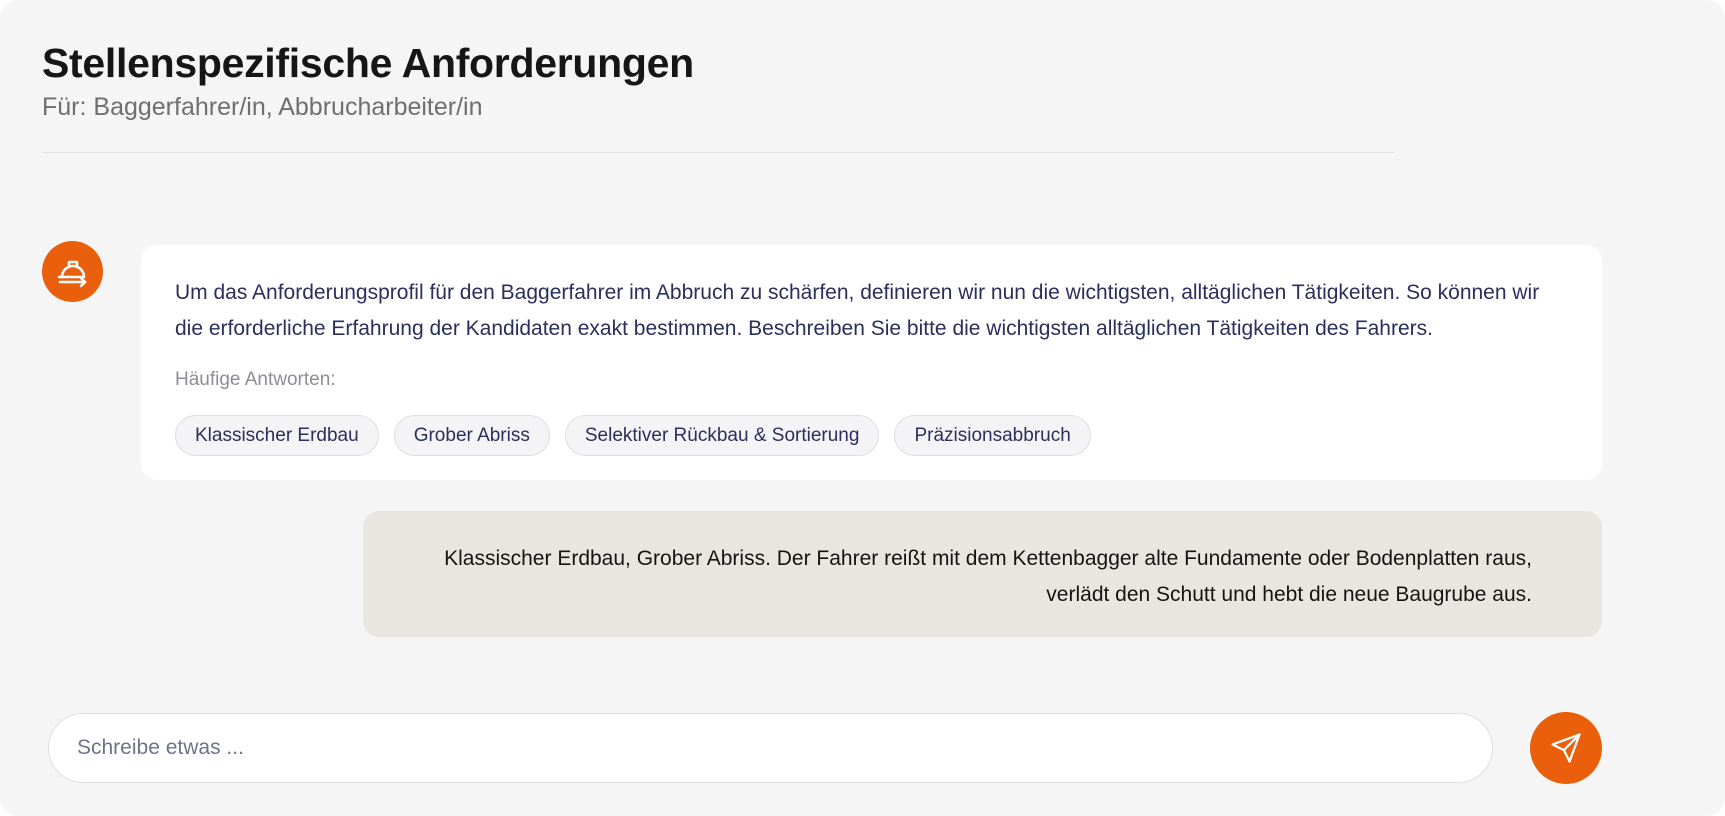 The width and height of the screenshot is (1725, 816). I want to click on suggestions-label: Häufige Antworten:, so click(255, 379).